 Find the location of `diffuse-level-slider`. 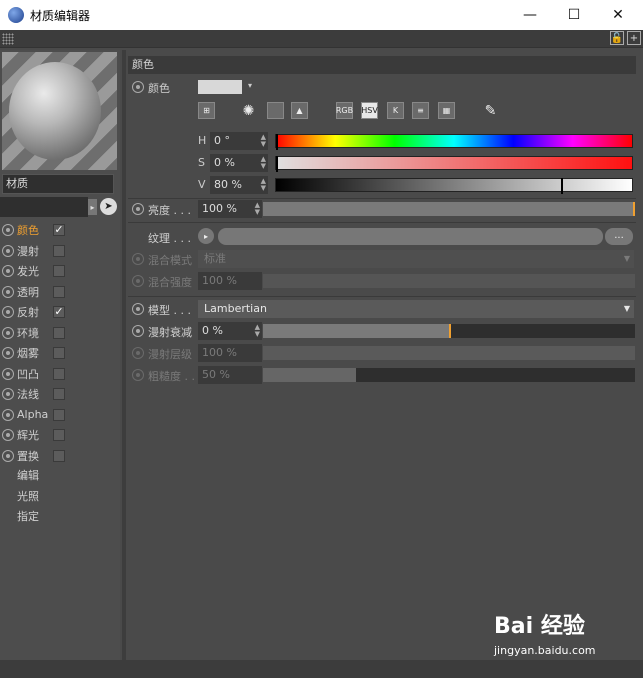

diffuse-level-slider is located at coordinates (449, 353).